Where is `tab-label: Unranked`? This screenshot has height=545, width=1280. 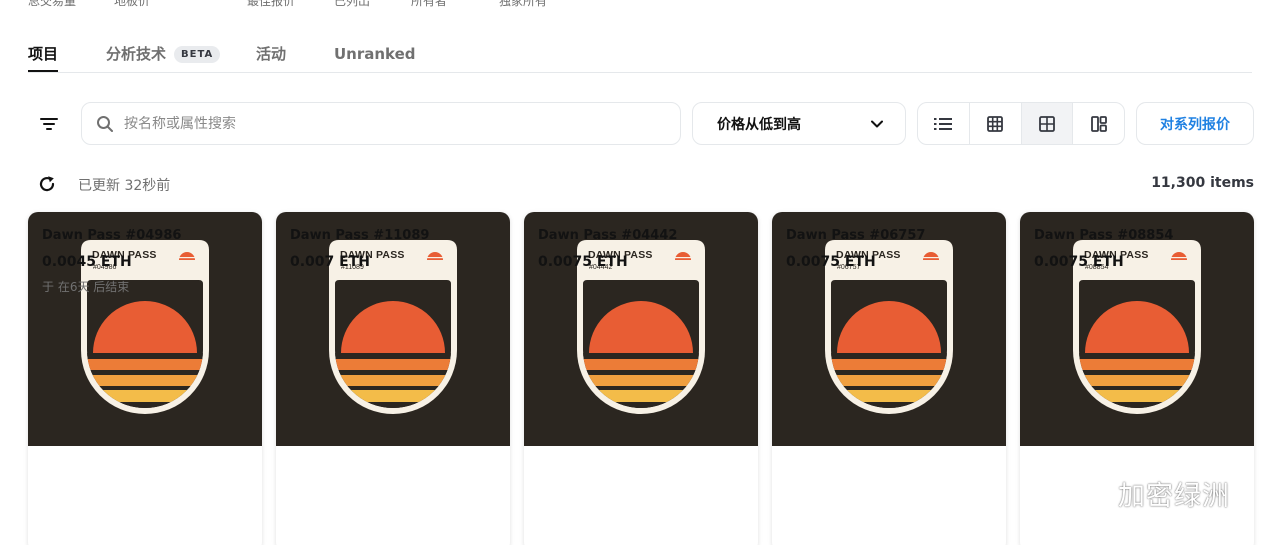
tab-label: Unranked is located at coordinates (375, 54).